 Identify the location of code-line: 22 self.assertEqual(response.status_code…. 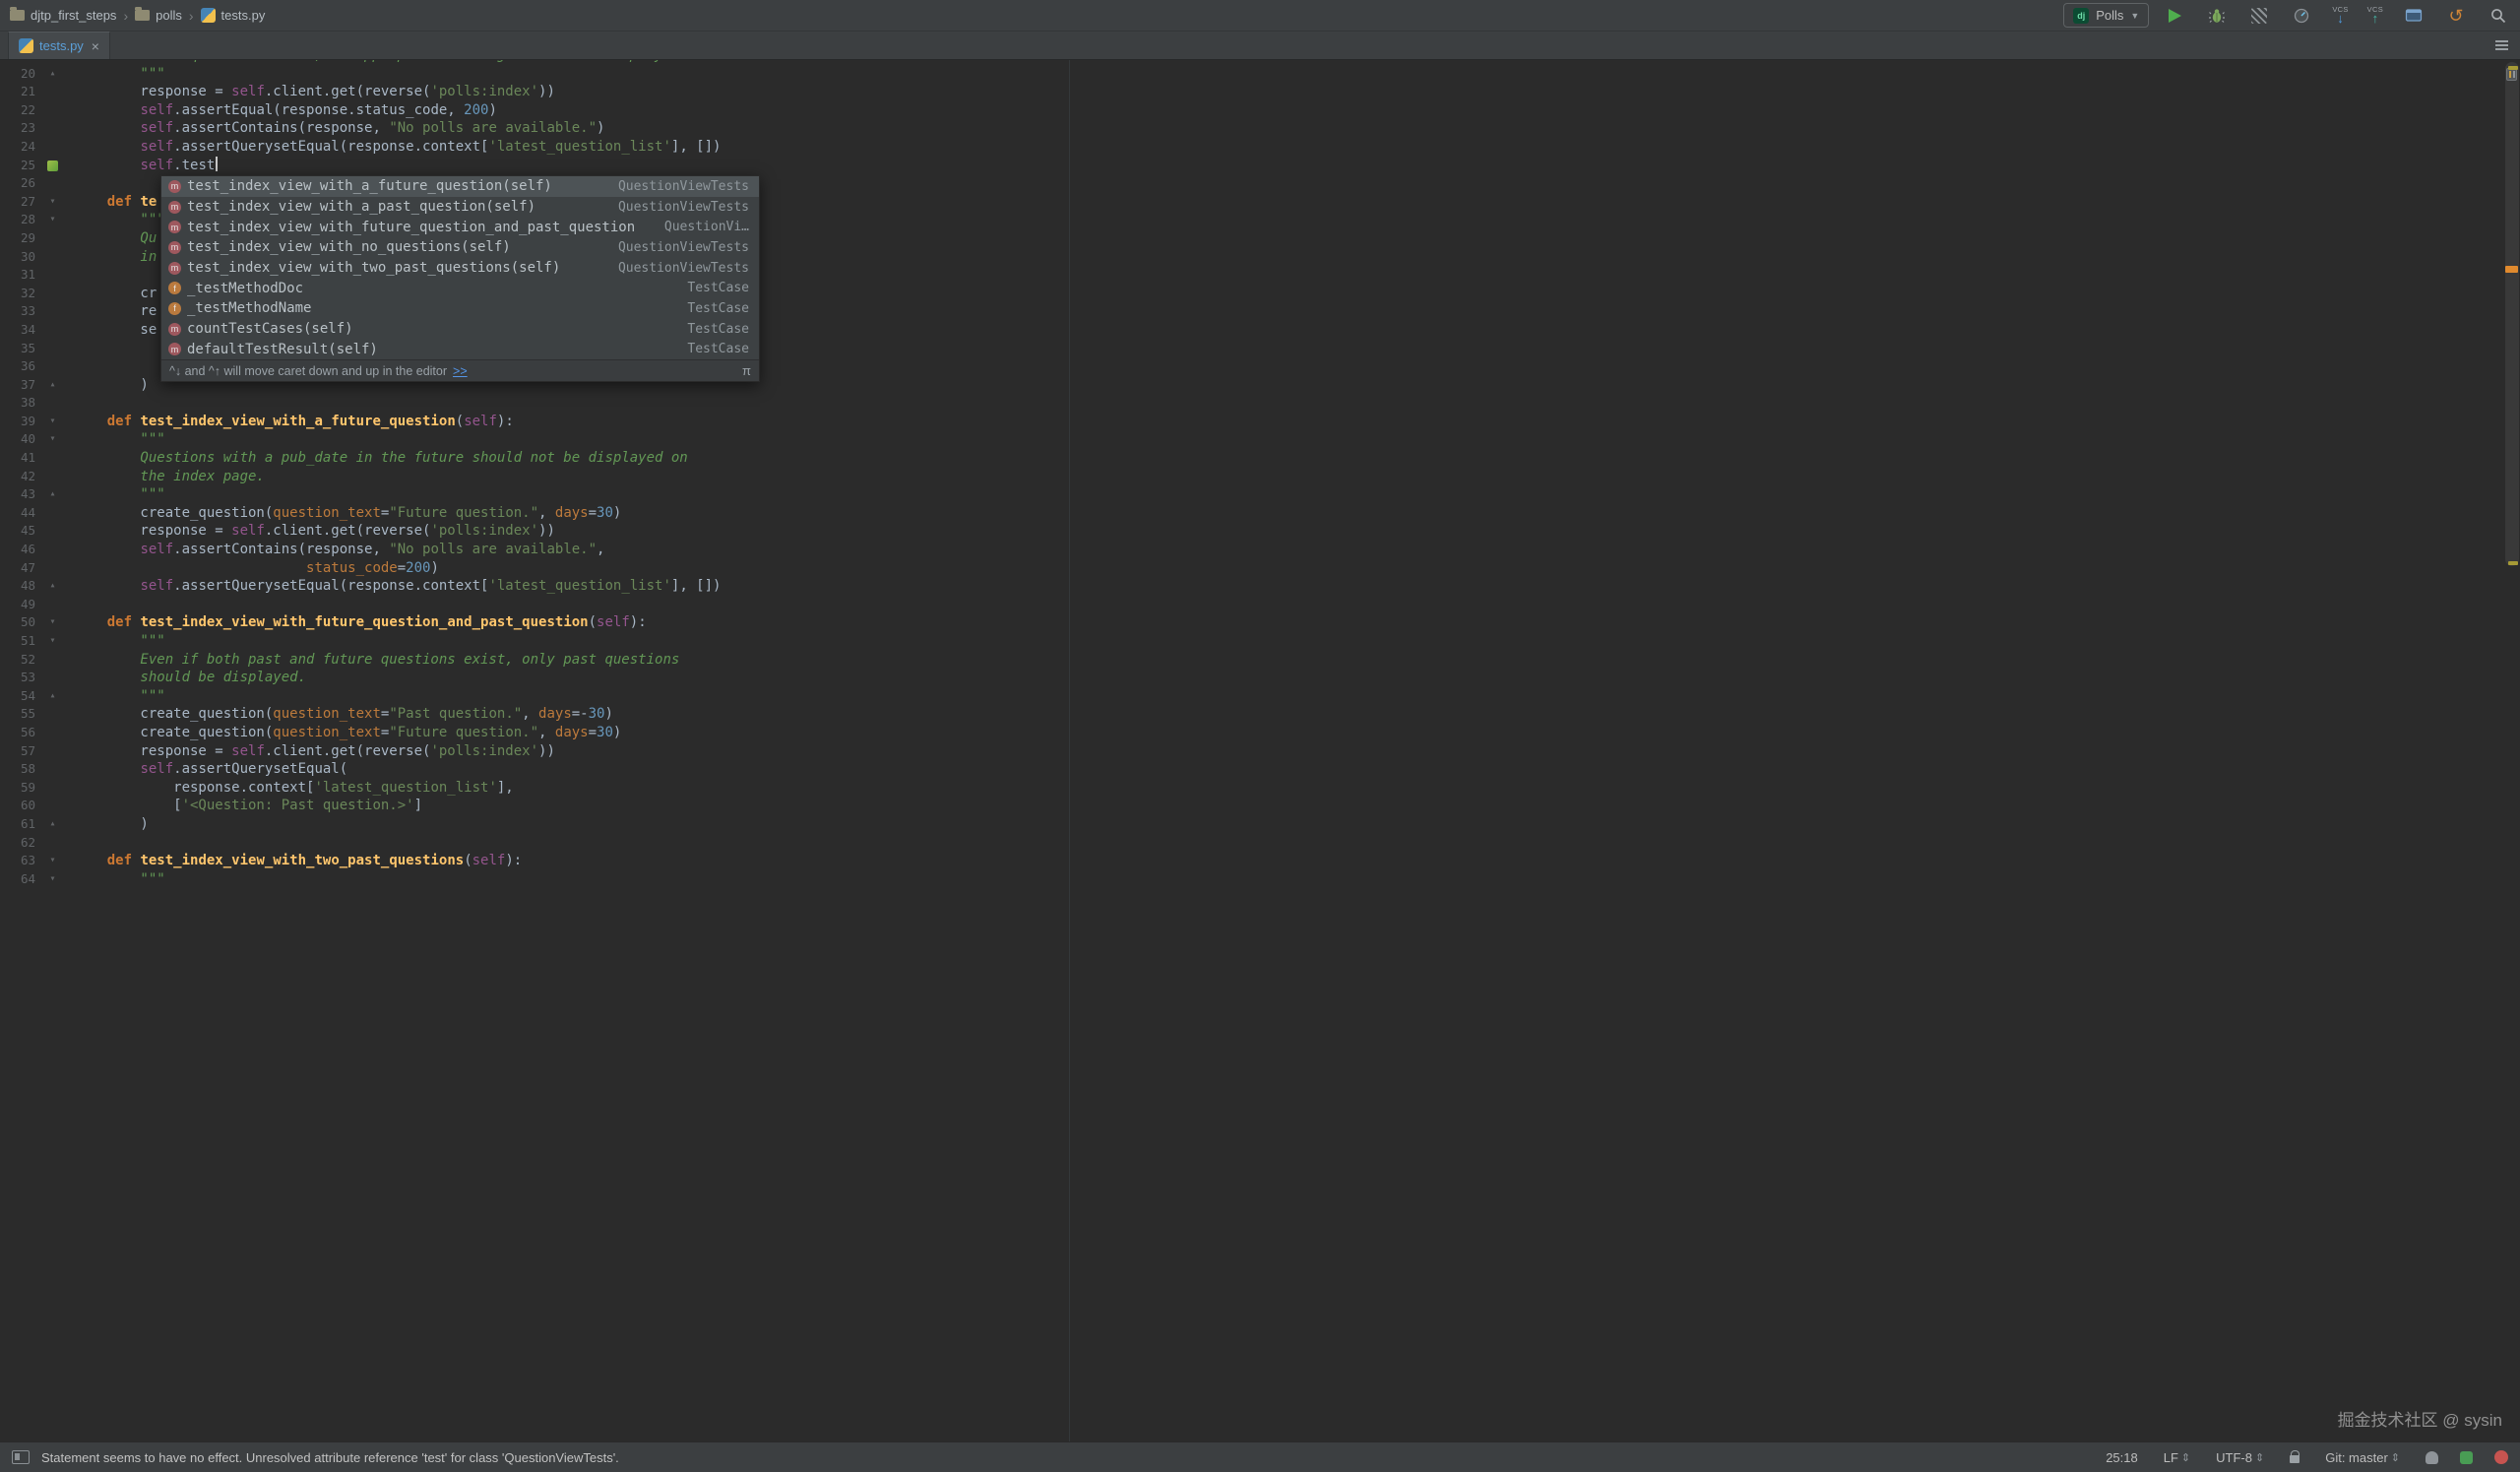
(1250, 110).